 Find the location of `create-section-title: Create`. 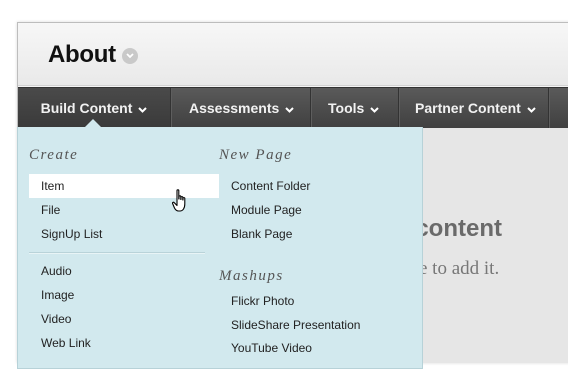

create-section-title: Create is located at coordinates (54, 155).